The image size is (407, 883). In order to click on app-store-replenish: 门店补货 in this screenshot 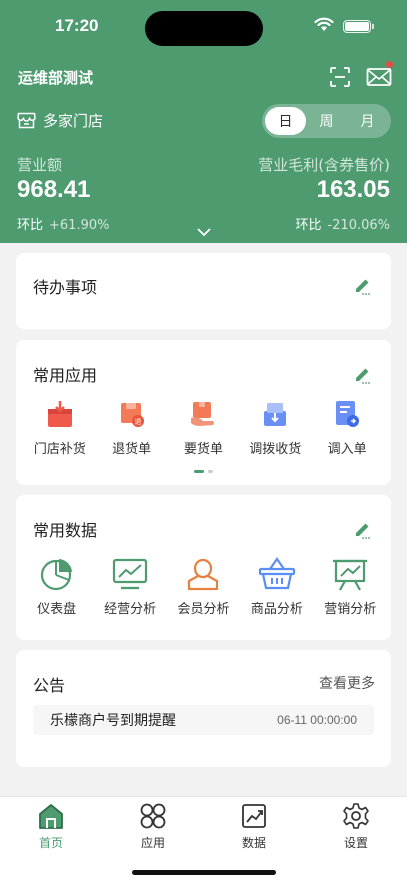, I will do `click(60, 426)`.